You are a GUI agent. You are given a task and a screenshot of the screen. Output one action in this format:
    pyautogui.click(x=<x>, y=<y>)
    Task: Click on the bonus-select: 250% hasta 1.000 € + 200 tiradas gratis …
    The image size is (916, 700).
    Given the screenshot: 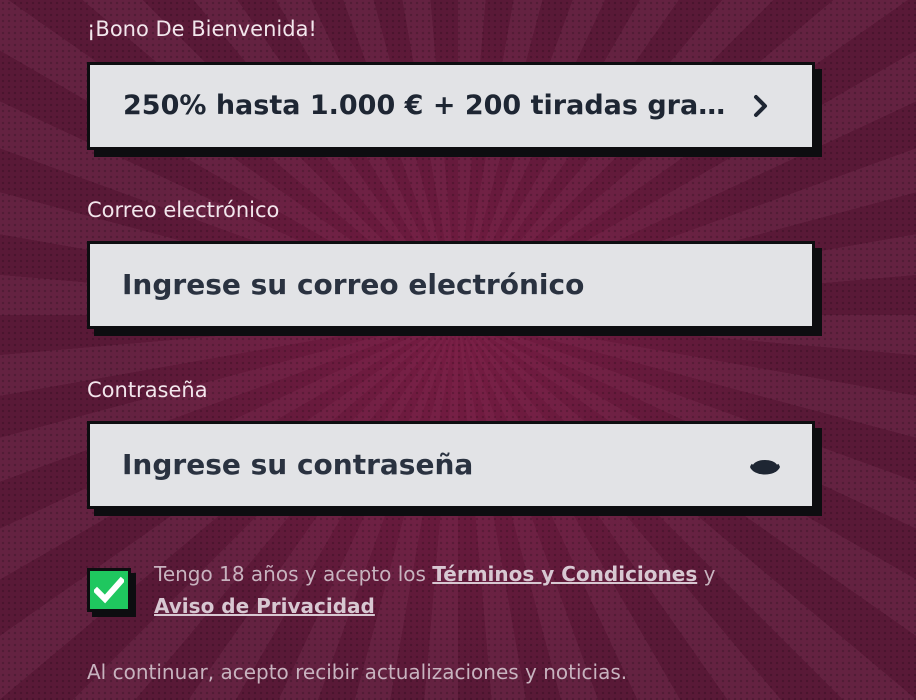 What is the action you would take?
    pyautogui.click(x=451, y=106)
    